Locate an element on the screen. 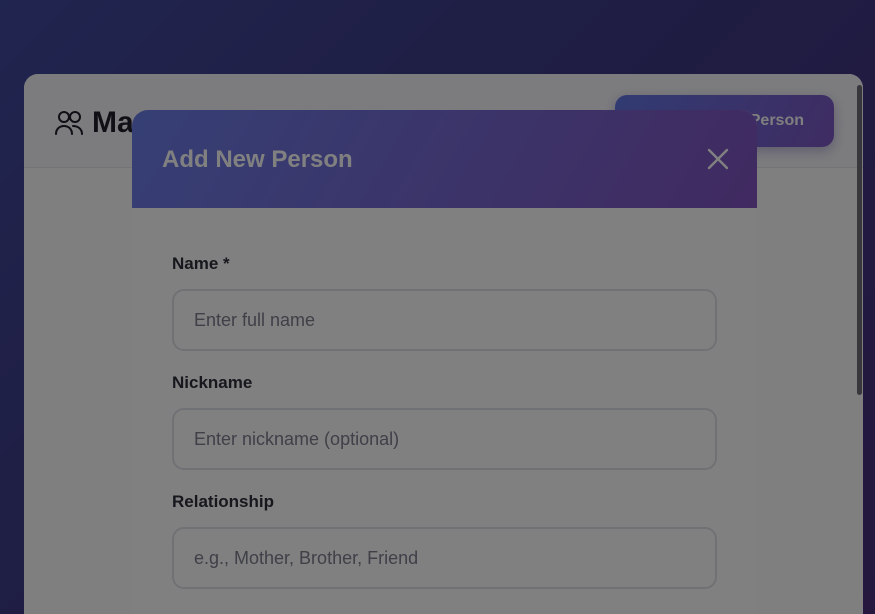 Image resolution: width=875 pixels, height=614 pixels. close-button is located at coordinates (718, 159).